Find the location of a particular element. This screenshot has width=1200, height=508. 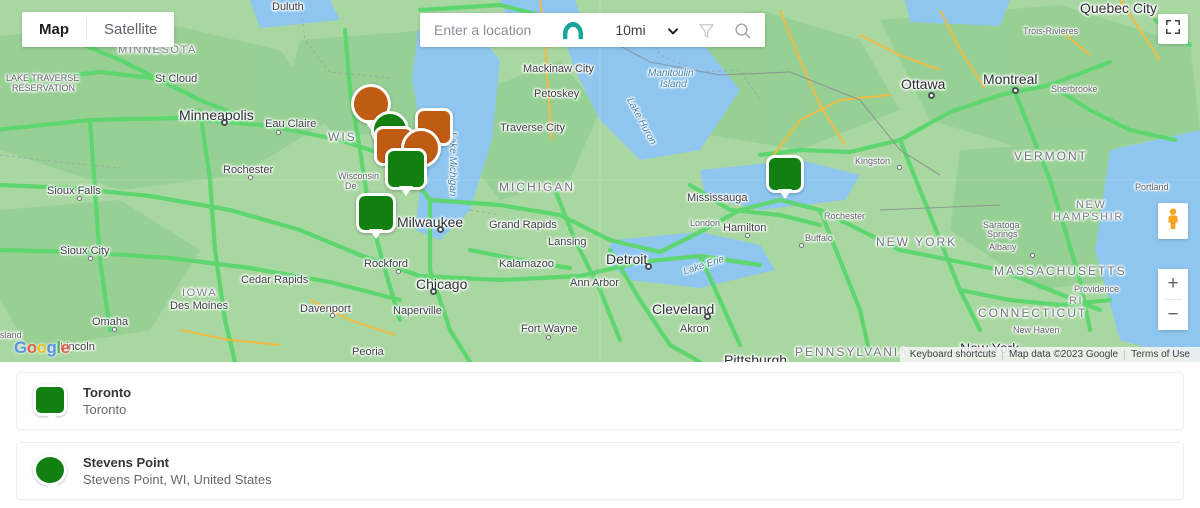

result-text: Toronto Toronto is located at coordinates (107, 401).